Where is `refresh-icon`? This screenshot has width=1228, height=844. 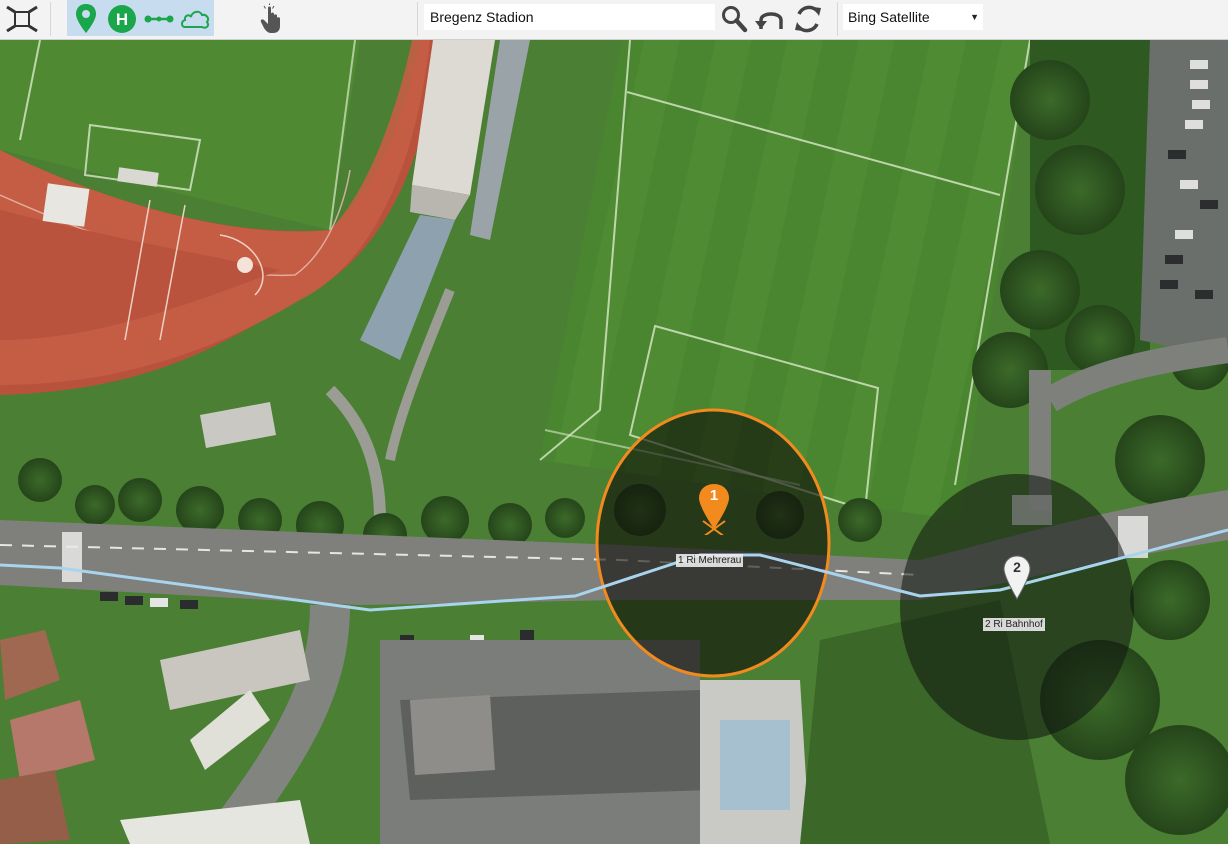
refresh-icon is located at coordinates (808, 19).